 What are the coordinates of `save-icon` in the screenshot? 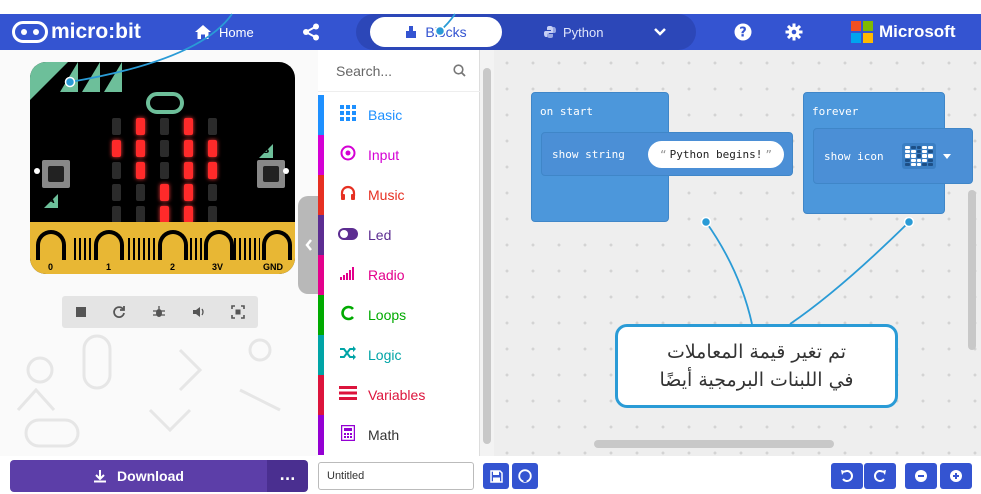 It's located at (496, 476).